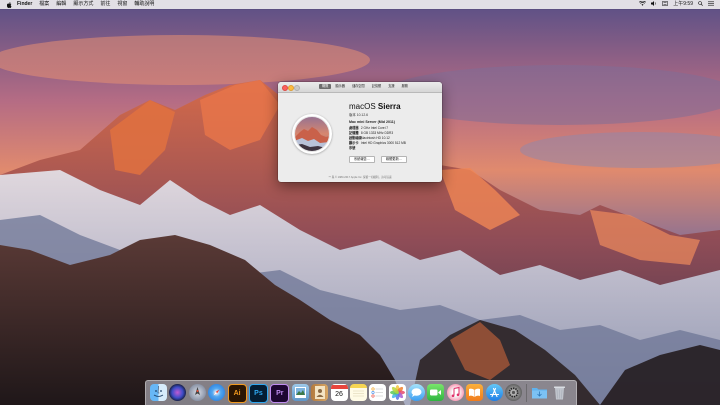  Describe the element at coordinates (383, 143) in the screenshot. I see `spec-value: Intel HD Graphics 3000 512 MB` at that location.